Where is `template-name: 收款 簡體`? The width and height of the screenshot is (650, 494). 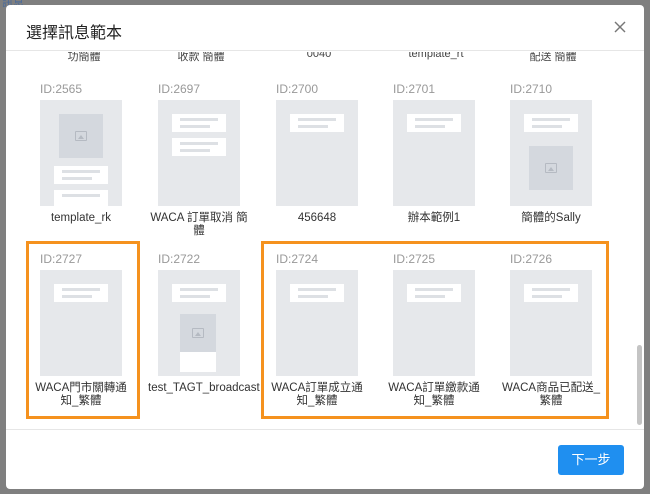
template-name: 收款 簡體 is located at coordinates (201, 57).